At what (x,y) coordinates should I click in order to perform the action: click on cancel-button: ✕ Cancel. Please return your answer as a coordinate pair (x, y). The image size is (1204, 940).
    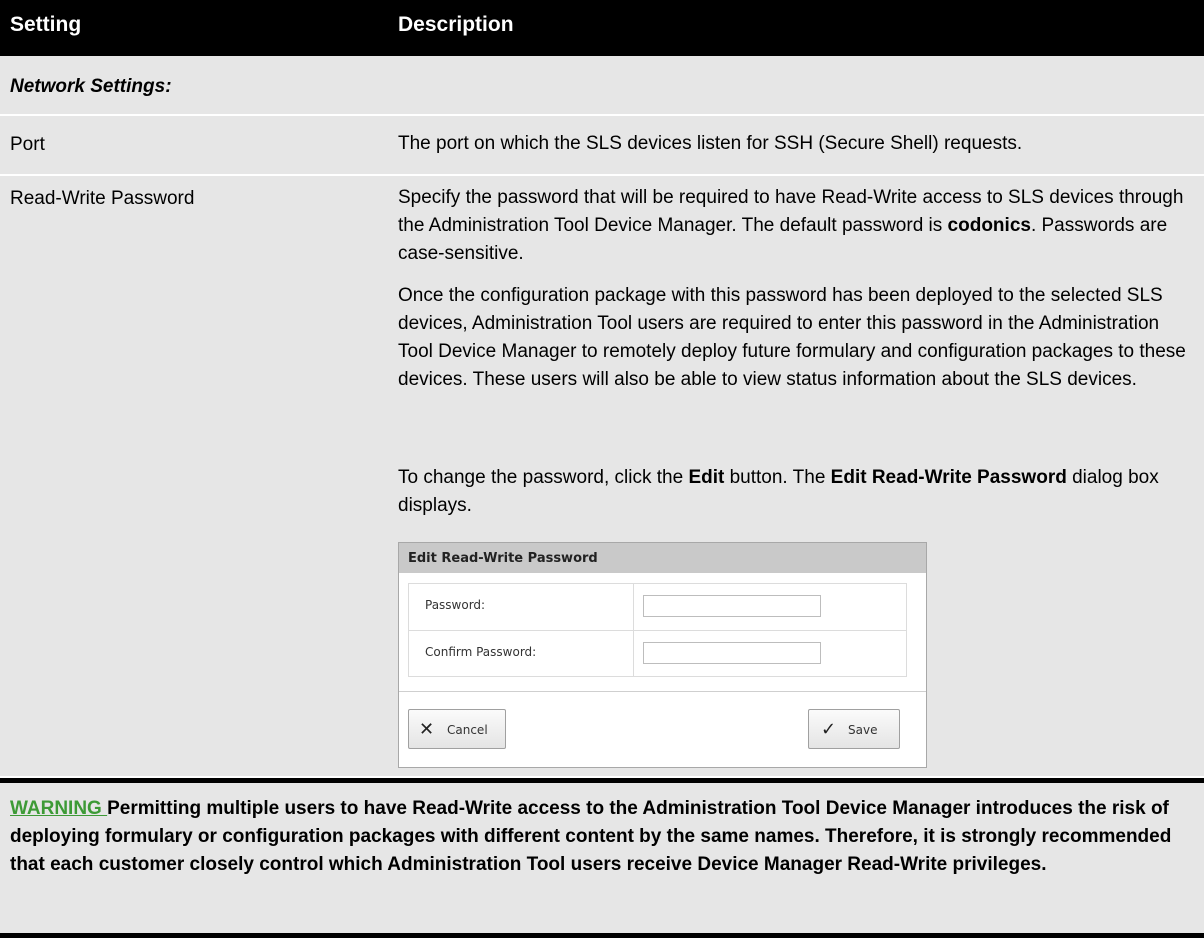
    Looking at the image, I should click on (457, 729).